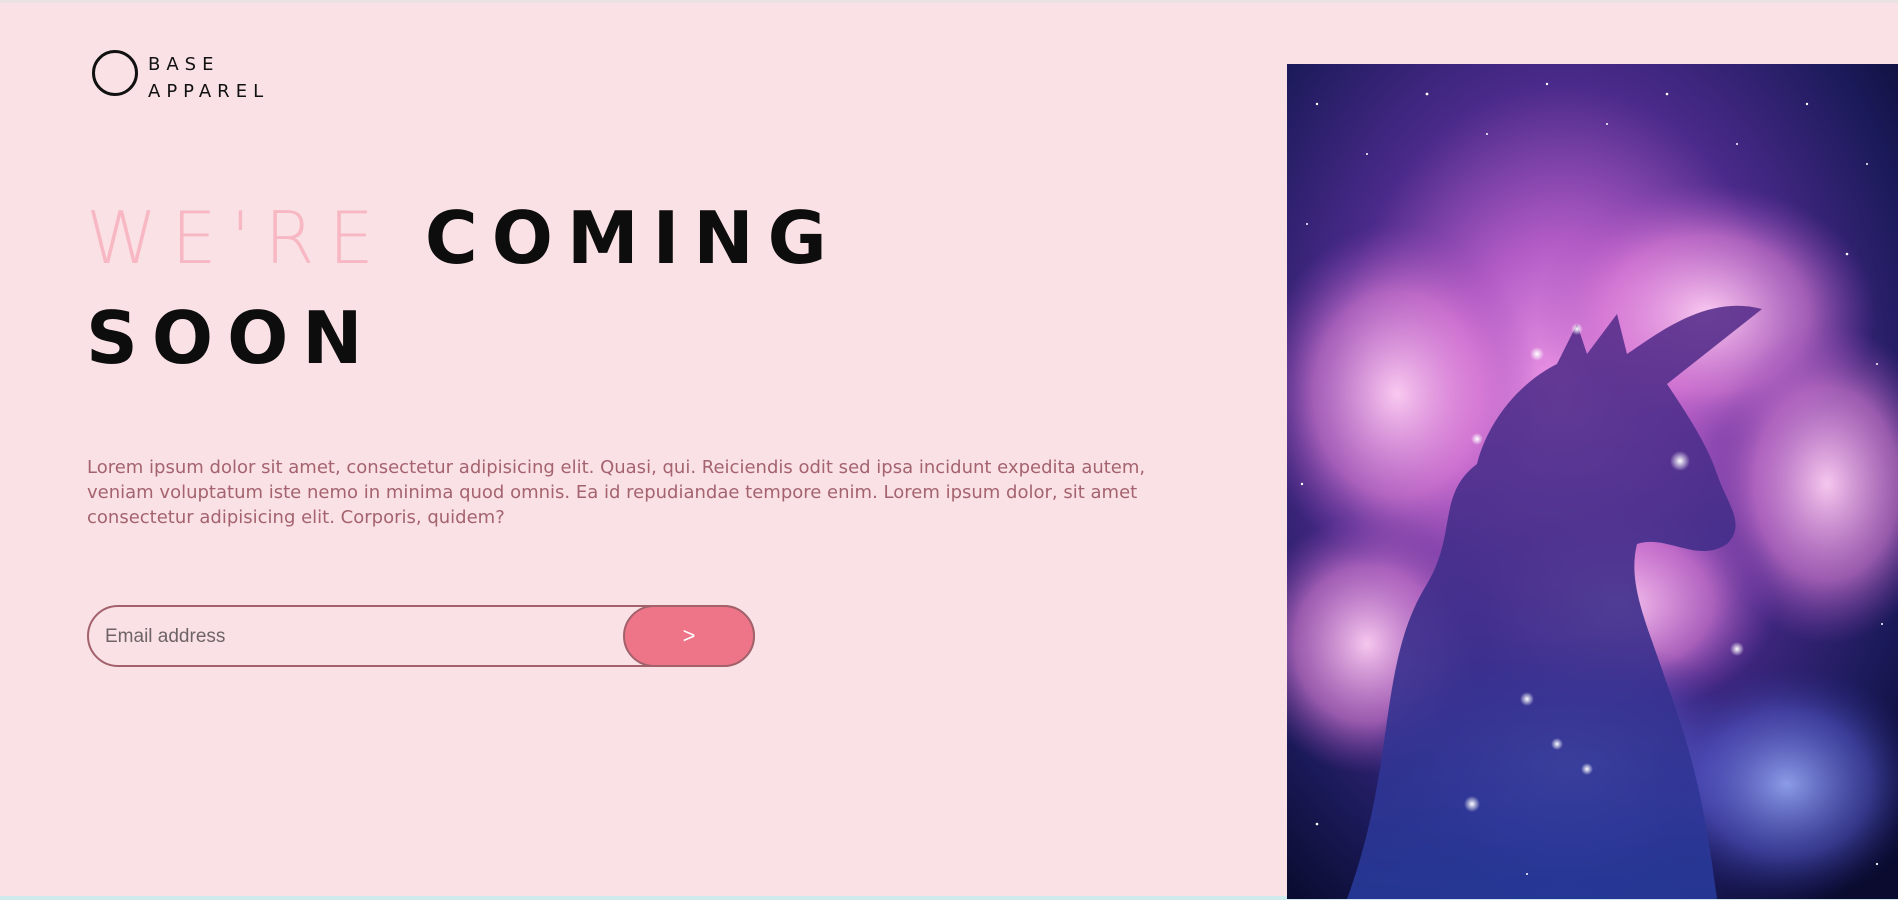  I want to click on page-title: WE'RE COMING SOON, so click(463, 288).